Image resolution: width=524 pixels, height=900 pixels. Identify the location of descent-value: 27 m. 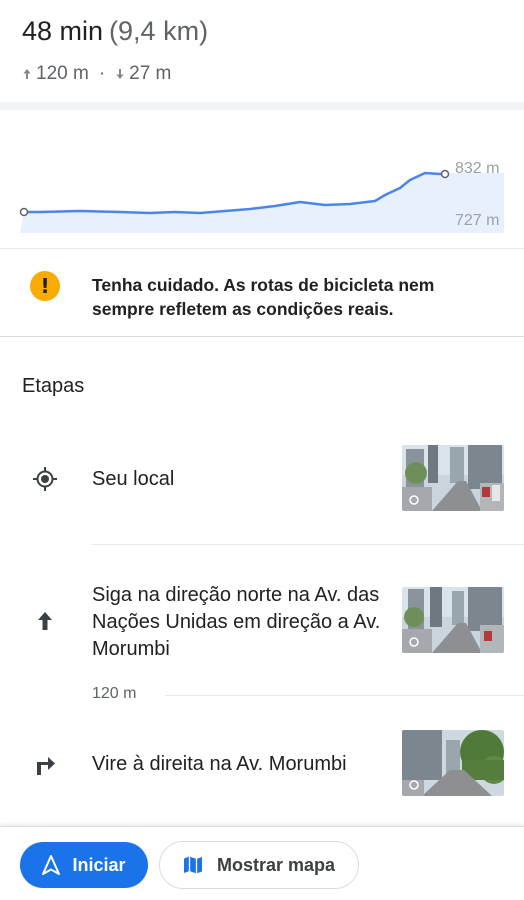
(150, 73).